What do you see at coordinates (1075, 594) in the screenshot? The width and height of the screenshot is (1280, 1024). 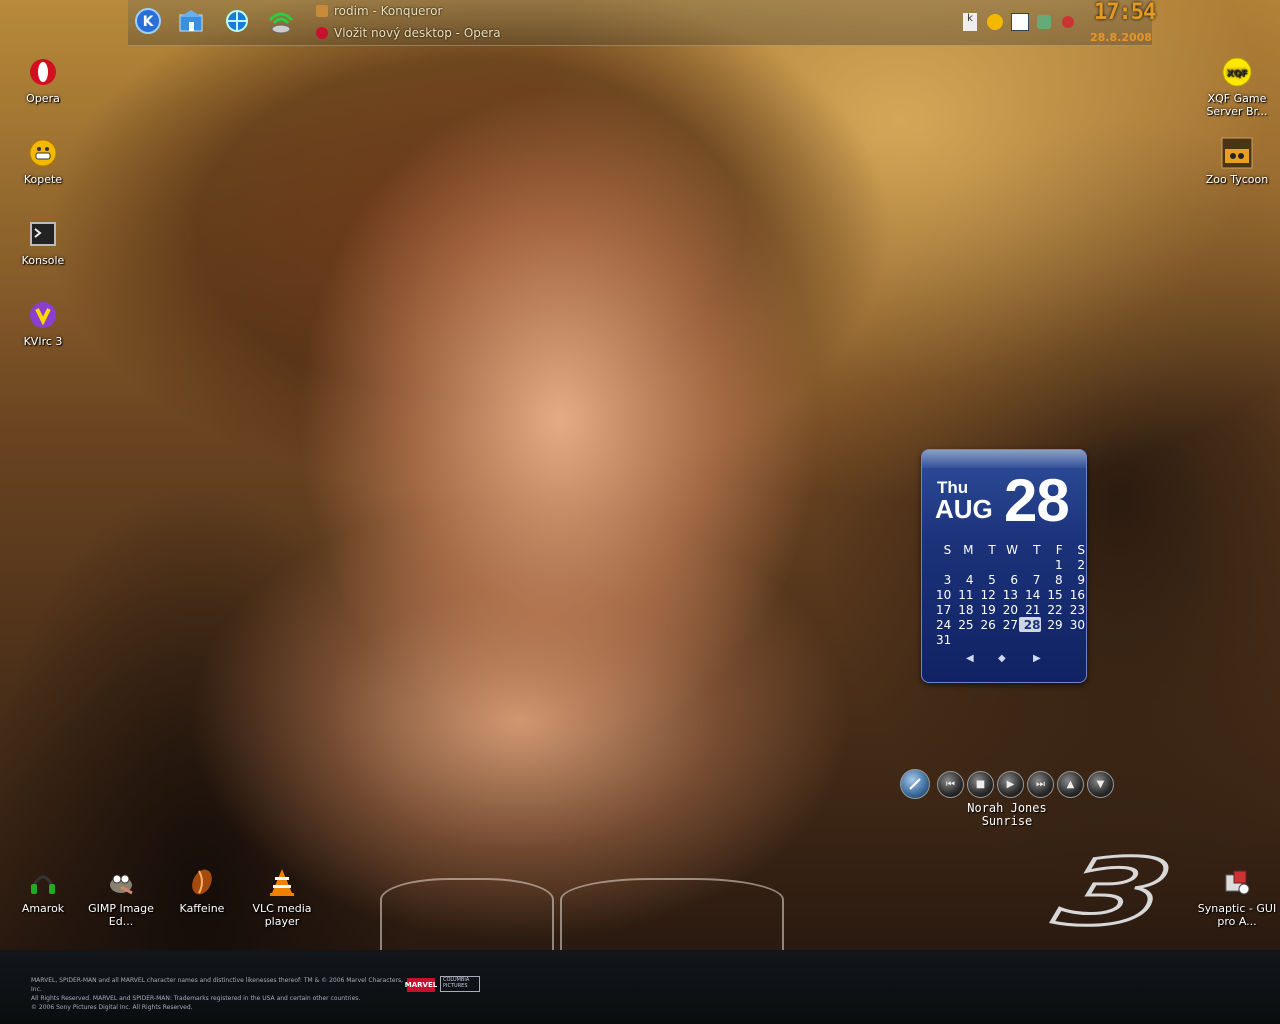 I see `calendar-date: 16` at bounding box center [1075, 594].